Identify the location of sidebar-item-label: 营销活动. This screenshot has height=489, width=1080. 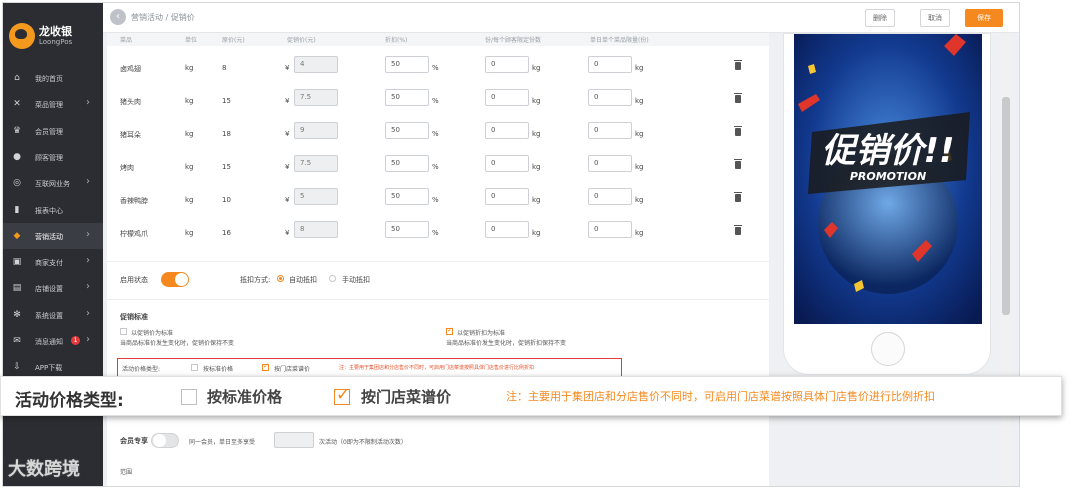
(49, 236).